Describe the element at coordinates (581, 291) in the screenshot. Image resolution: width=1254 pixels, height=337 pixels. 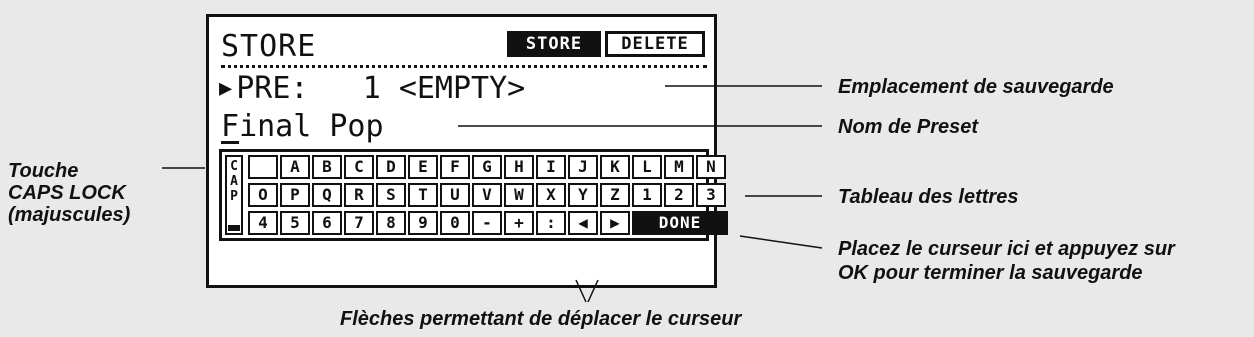
I see `line-arrow-left` at that location.